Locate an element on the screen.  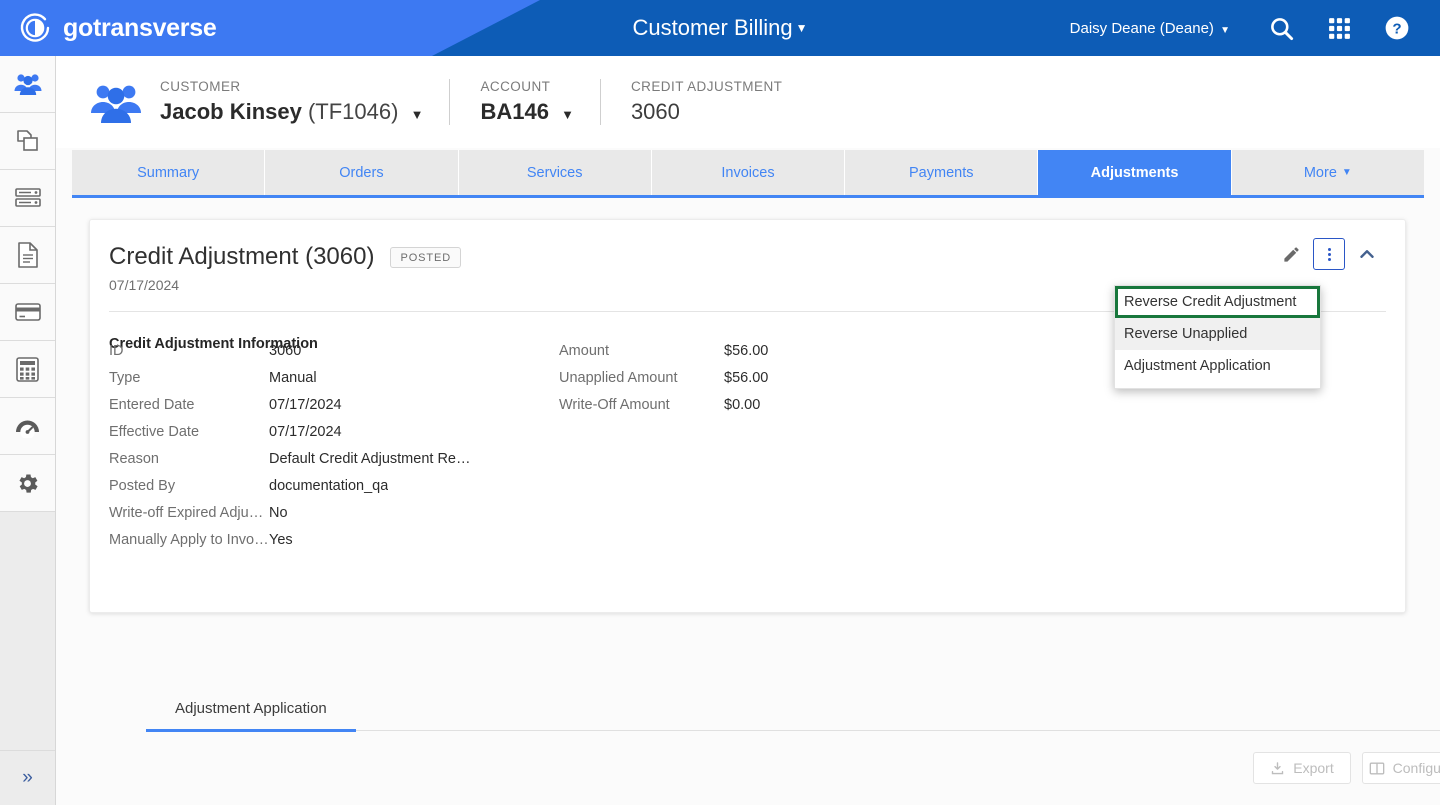
sidebar-item-customers is located at coordinates (27, 84).